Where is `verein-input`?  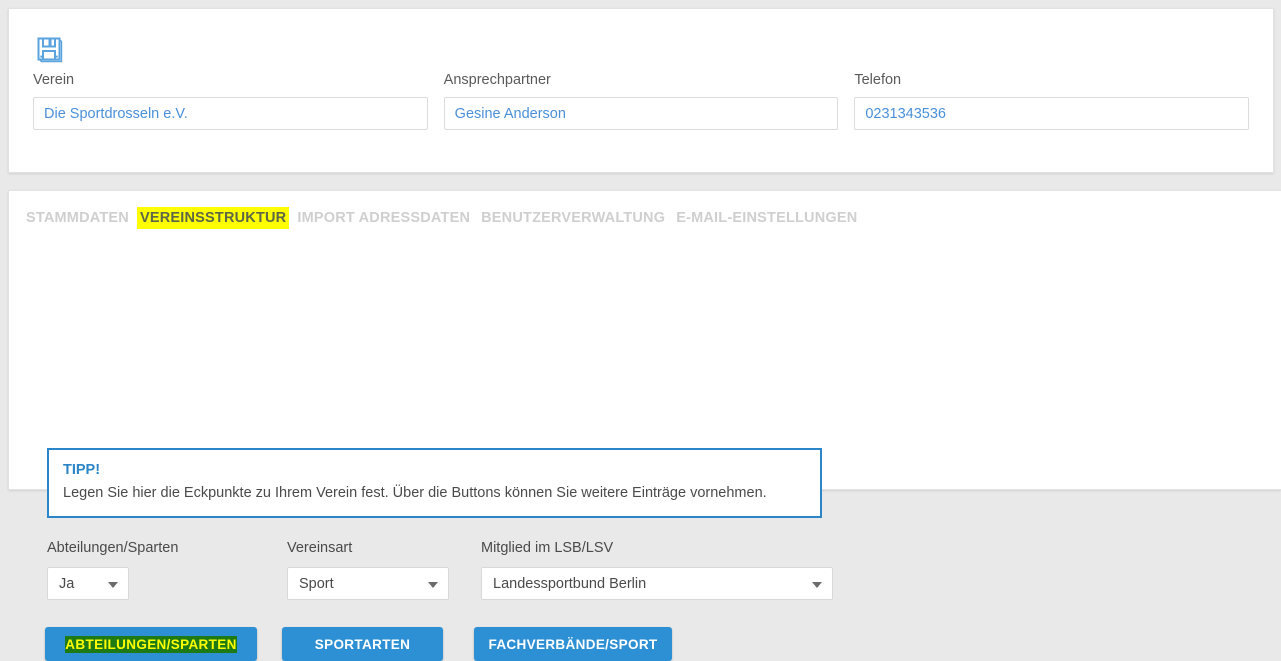 verein-input is located at coordinates (230, 113).